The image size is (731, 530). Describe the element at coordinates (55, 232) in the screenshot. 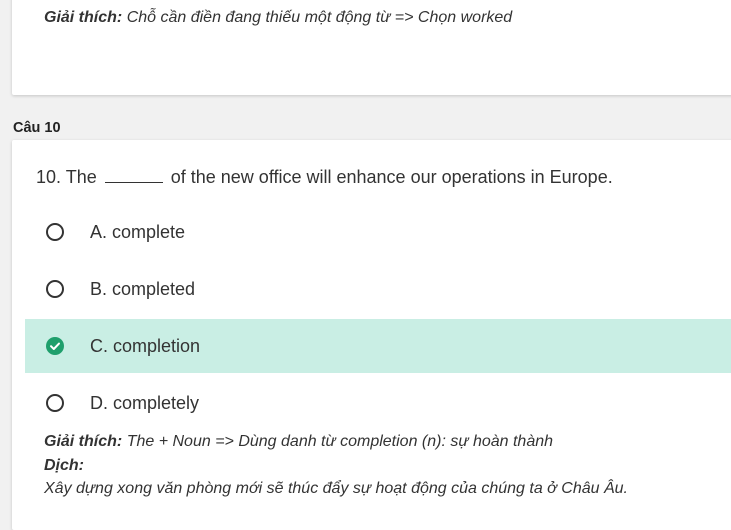

I see `radio-button-a` at that location.